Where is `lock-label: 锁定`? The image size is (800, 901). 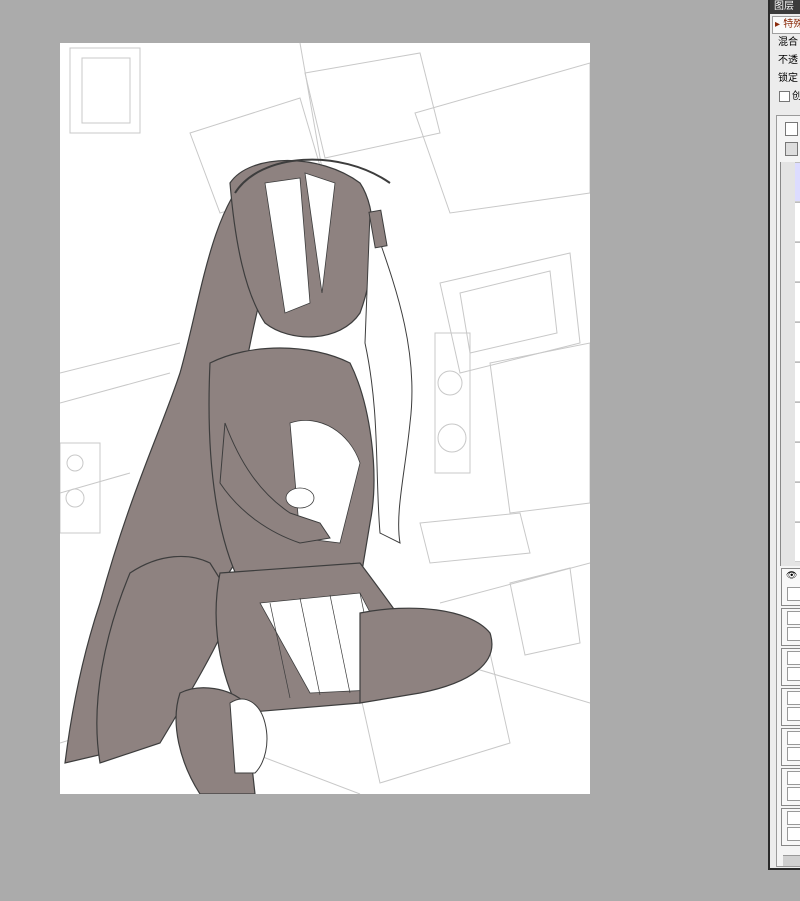
lock-label: 锁定 is located at coordinates (788, 78).